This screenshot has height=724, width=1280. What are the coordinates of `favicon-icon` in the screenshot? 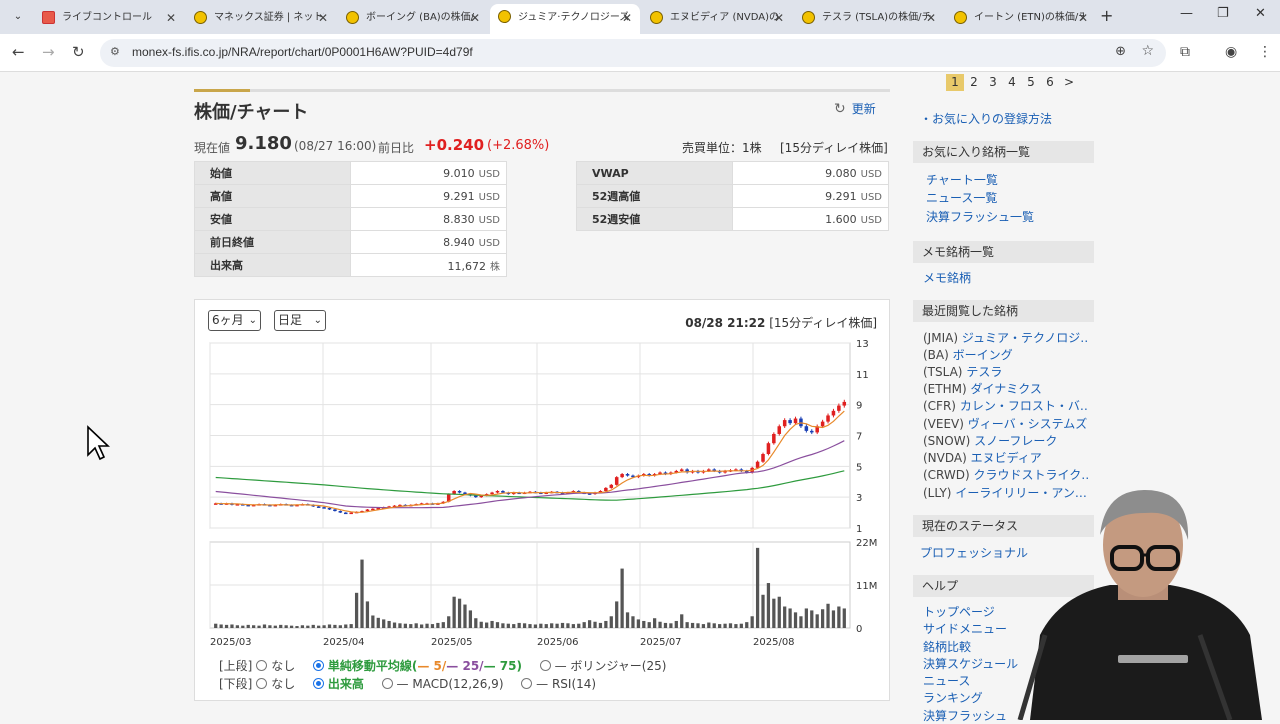 It's located at (200, 17).